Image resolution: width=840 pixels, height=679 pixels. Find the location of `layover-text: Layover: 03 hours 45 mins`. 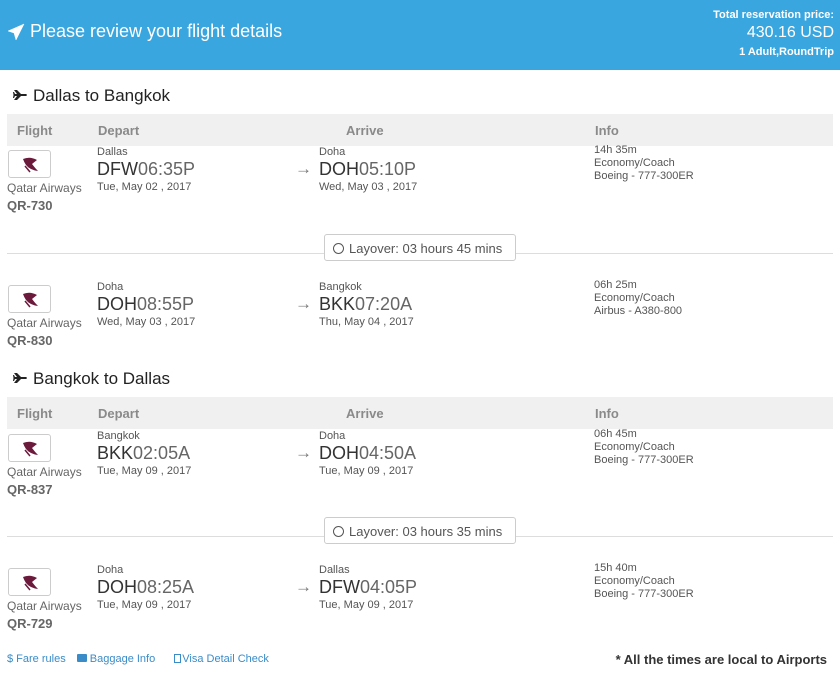

layover-text: Layover: 03 hours 45 mins is located at coordinates (426, 248).